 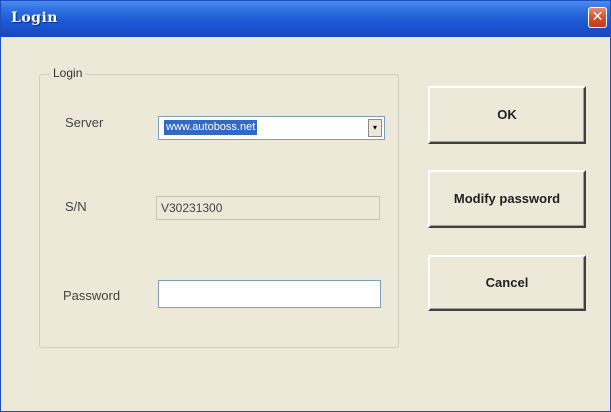 What do you see at coordinates (507, 283) in the screenshot?
I see `cancel-button: Cancel` at bounding box center [507, 283].